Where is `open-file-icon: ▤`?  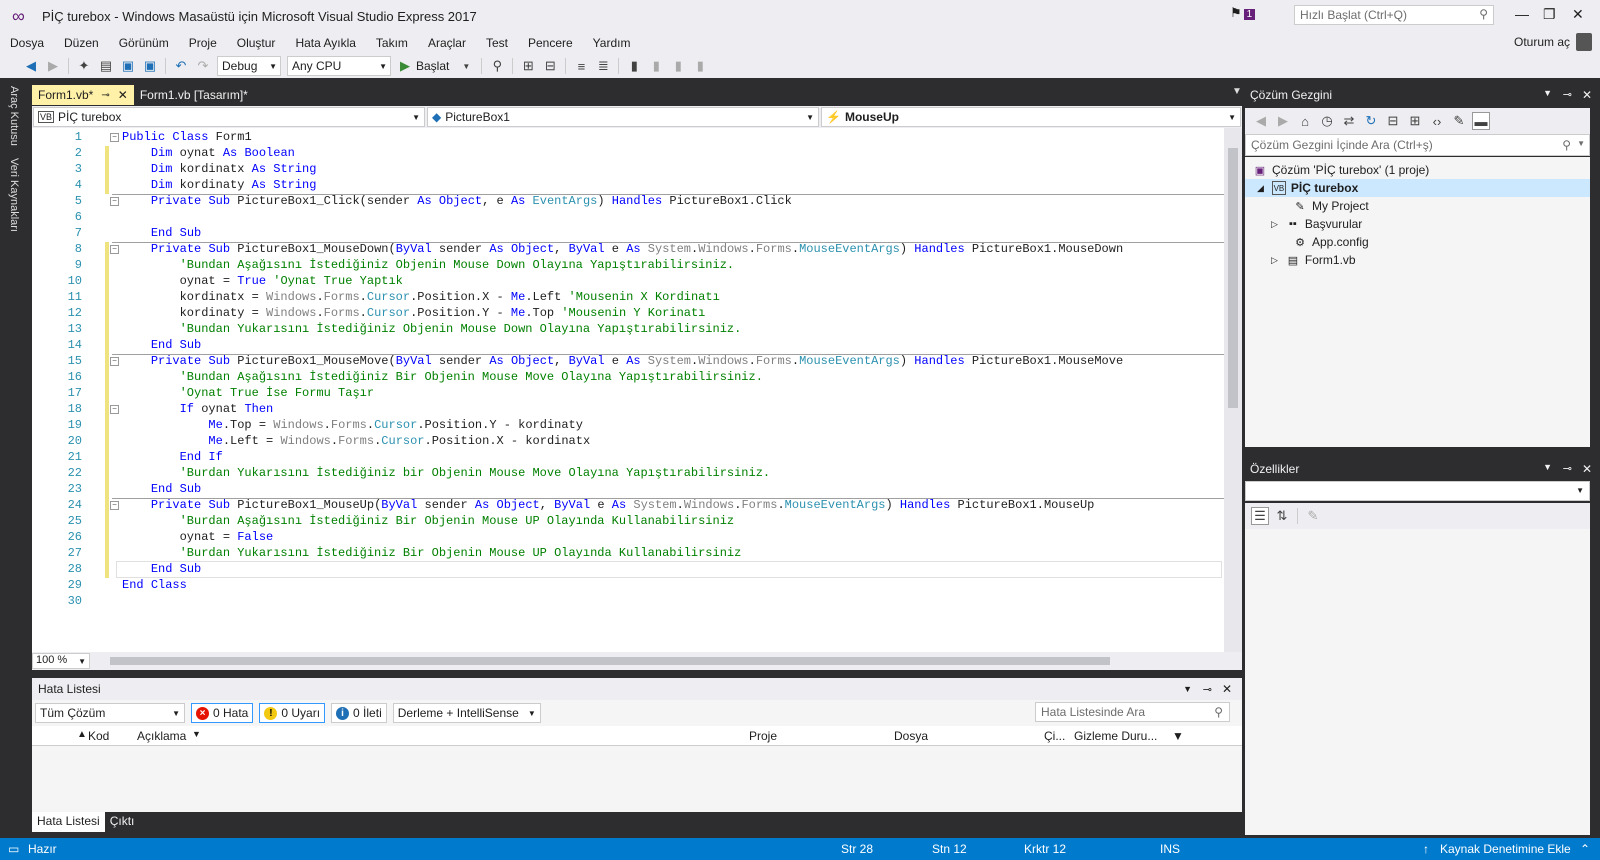
open-file-icon: ▤ is located at coordinates (106, 66).